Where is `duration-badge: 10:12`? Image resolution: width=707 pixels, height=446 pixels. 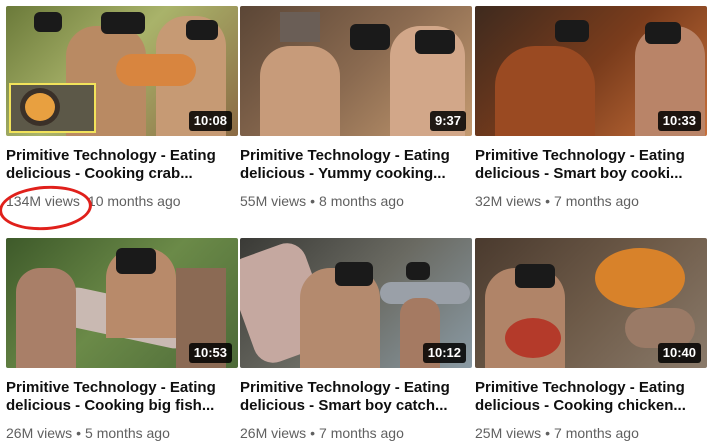 duration-badge: 10:12 is located at coordinates (444, 353).